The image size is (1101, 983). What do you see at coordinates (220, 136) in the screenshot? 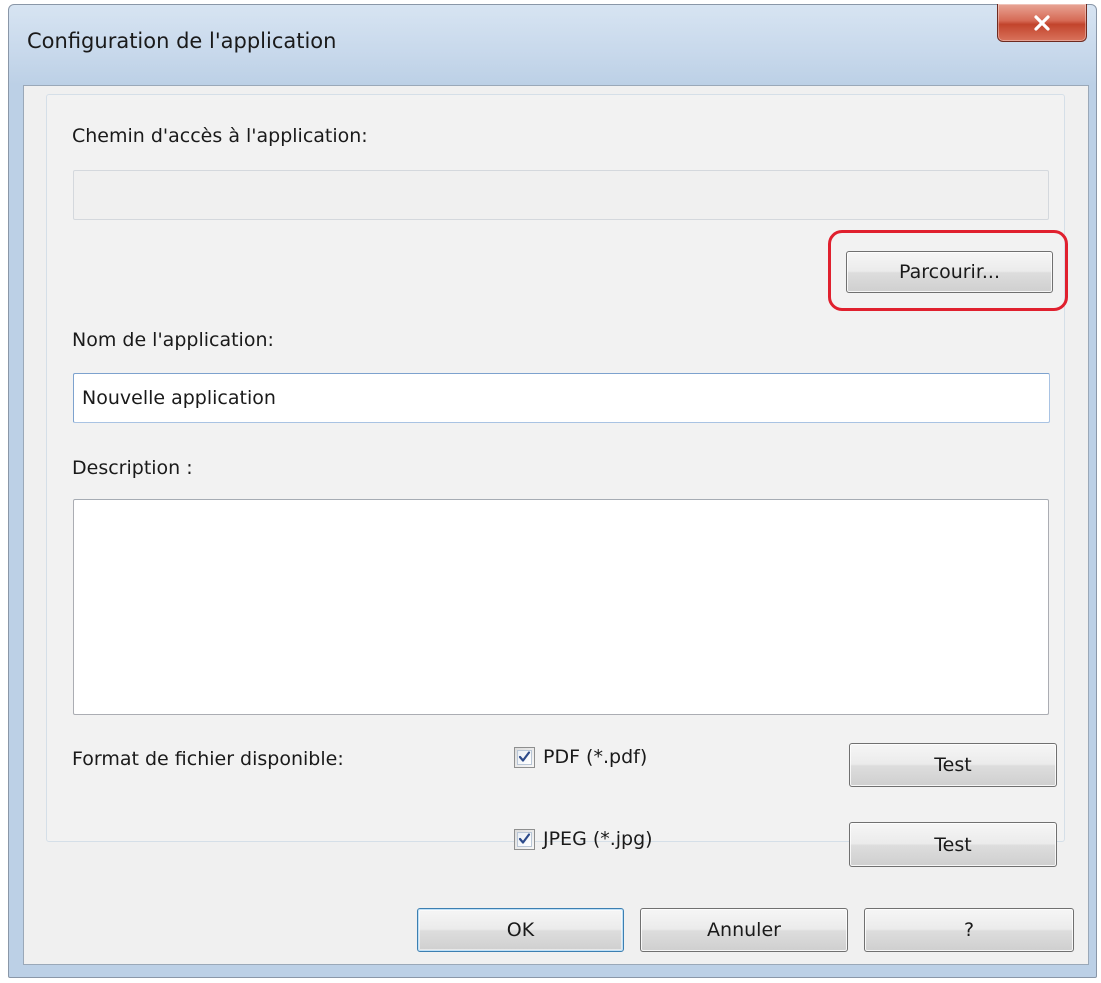
I see `app-path-label: Chemin d'accès à l'application:` at bounding box center [220, 136].